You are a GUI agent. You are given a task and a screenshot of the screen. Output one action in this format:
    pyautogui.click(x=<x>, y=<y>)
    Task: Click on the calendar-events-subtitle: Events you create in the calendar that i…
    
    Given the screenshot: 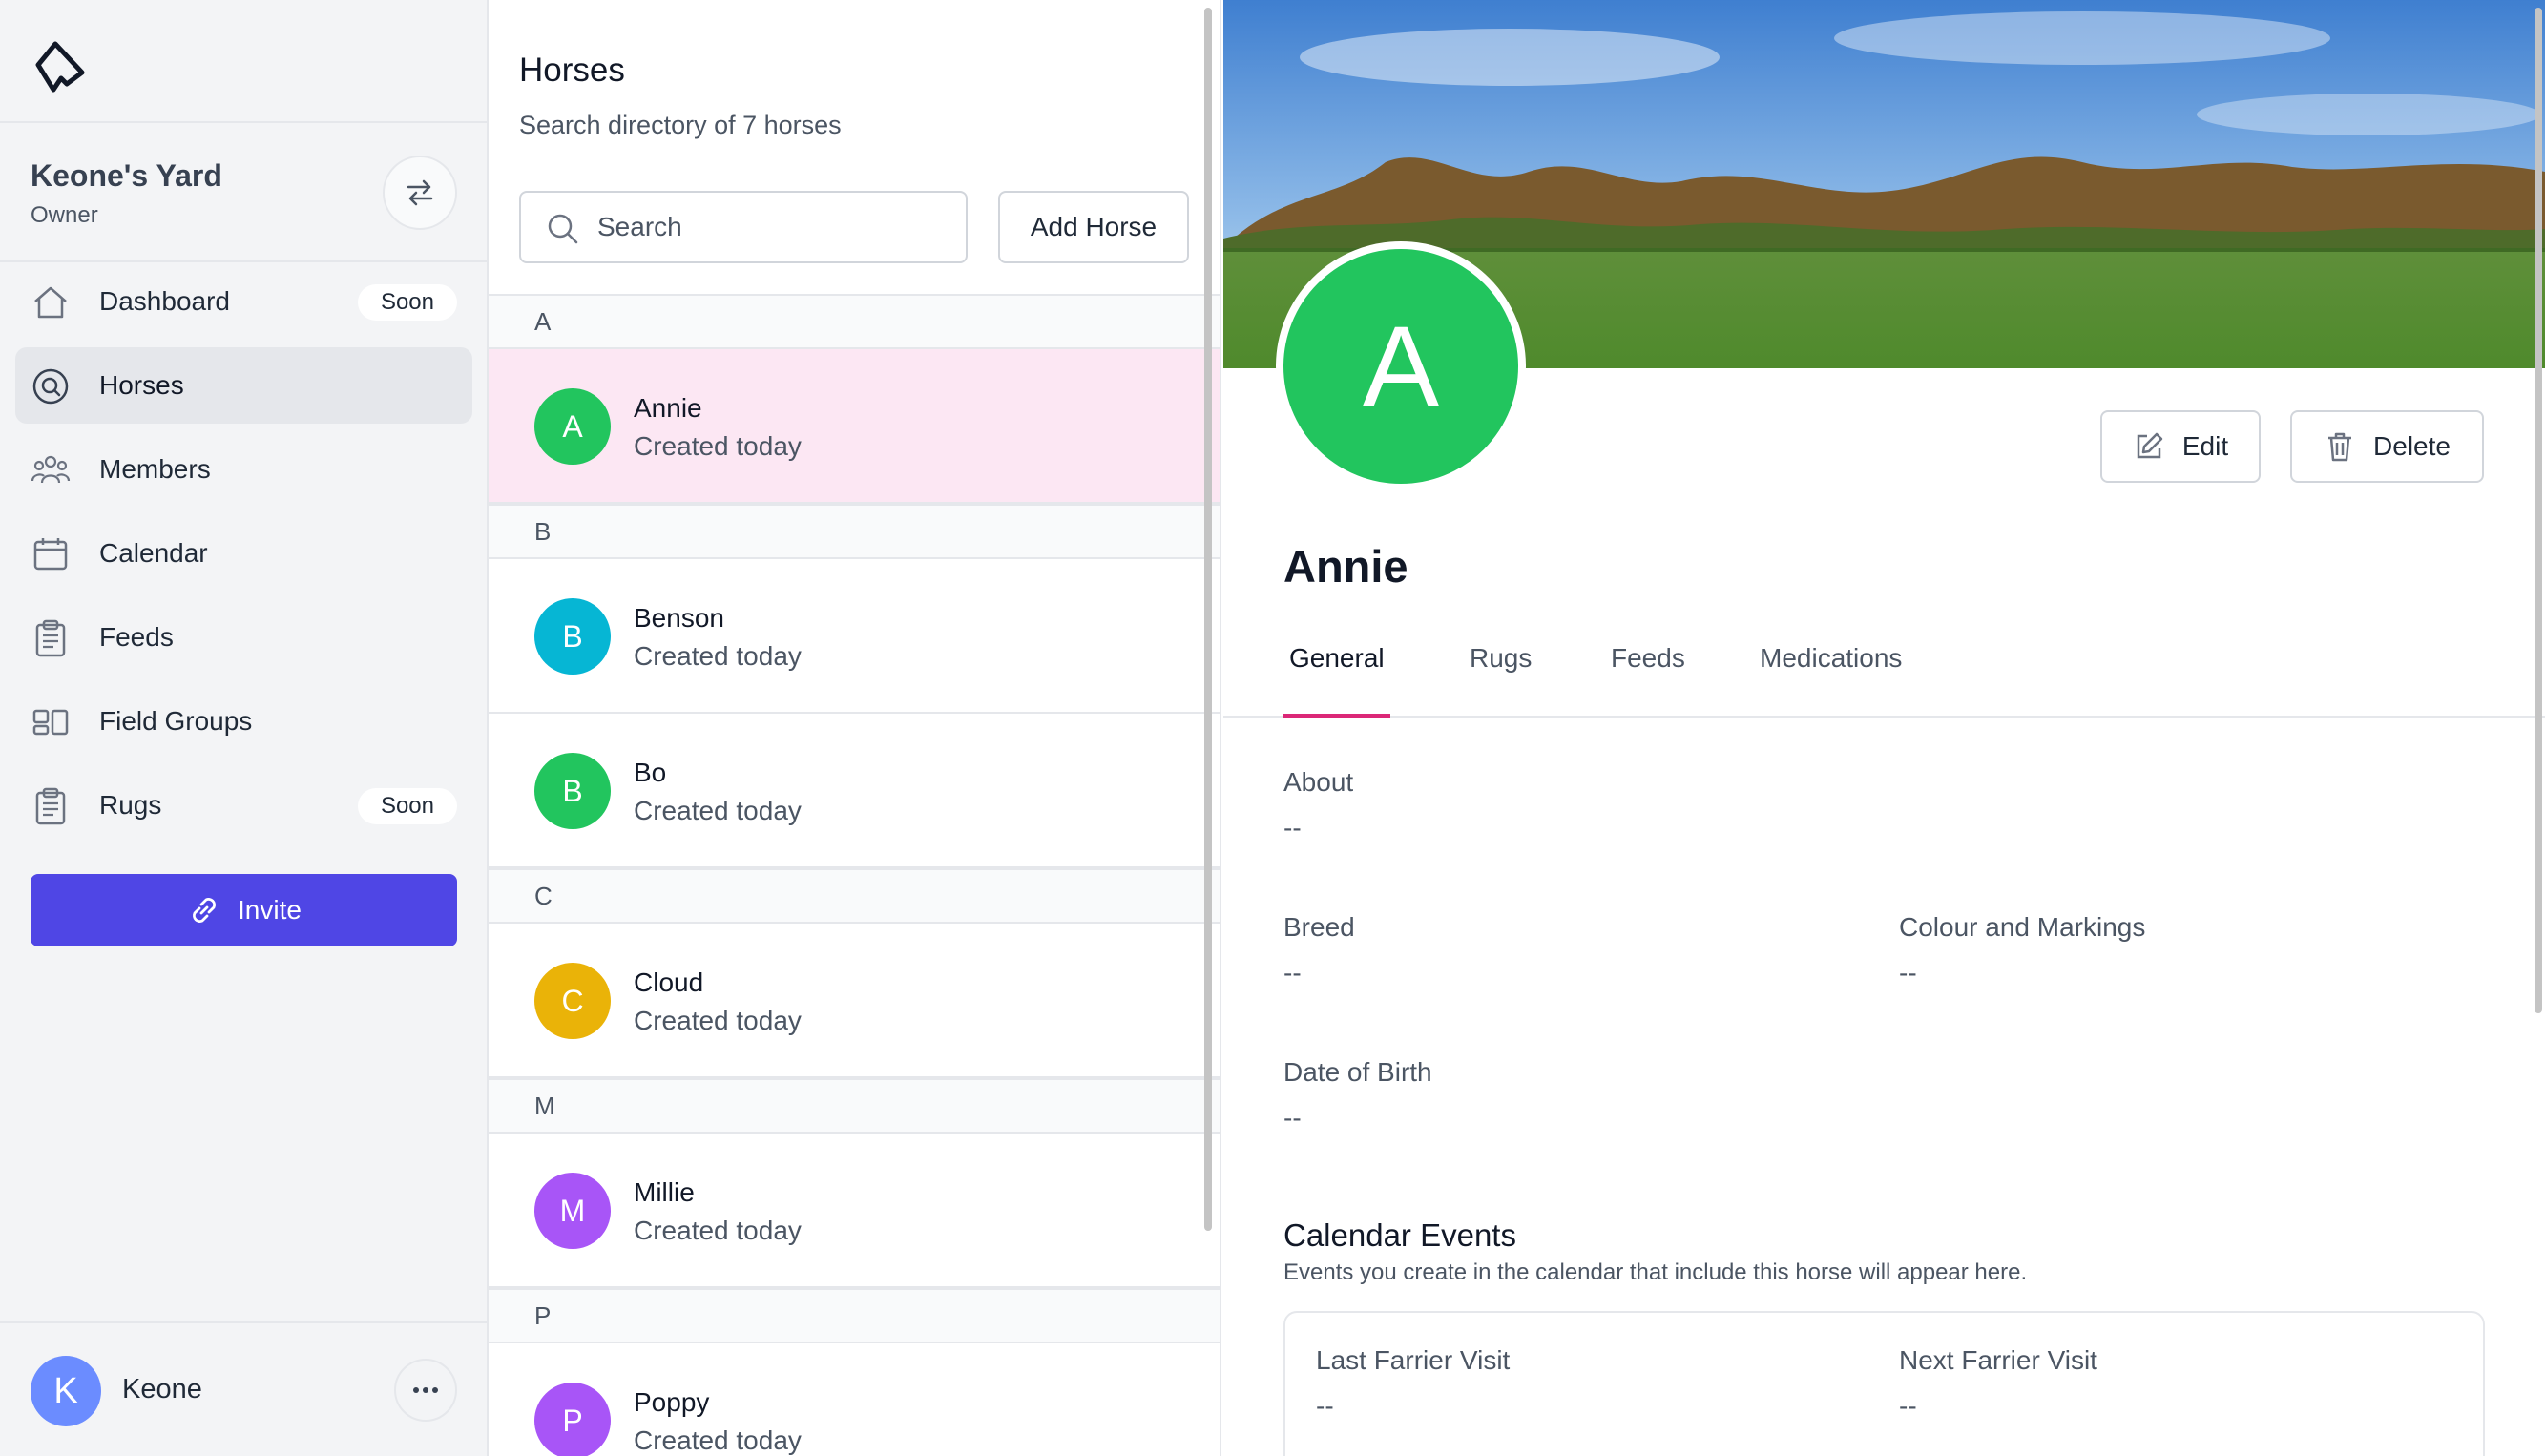 What is the action you would take?
    pyautogui.click(x=1655, y=1272)
    